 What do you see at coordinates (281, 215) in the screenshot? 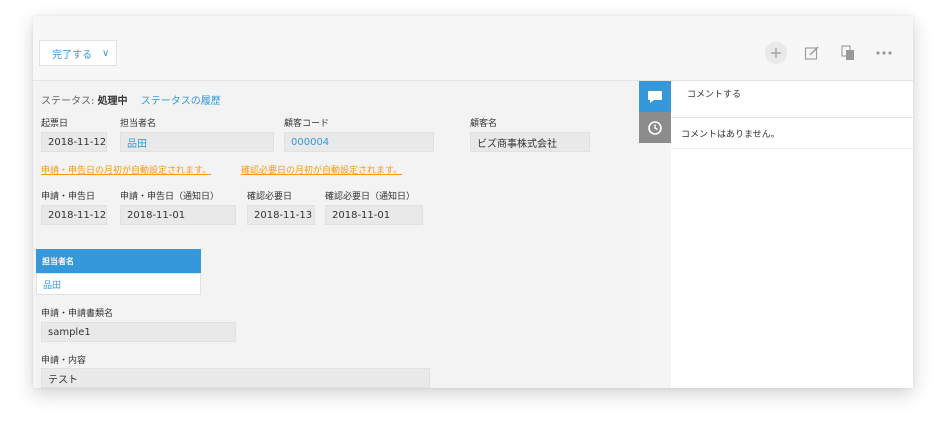
I see `kakunin-bi-value: 2018-11-13` at bounding box center [281, 215].